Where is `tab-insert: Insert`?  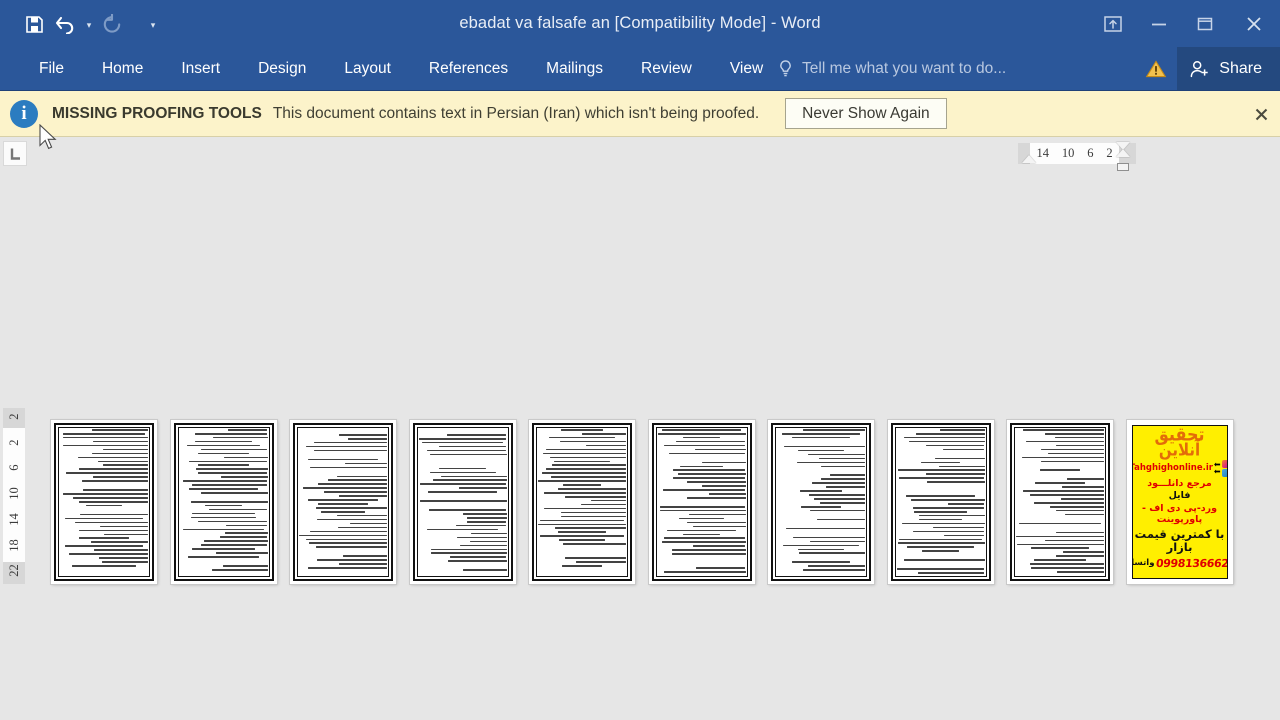 tab-insert: Insert is located at coordinates (200, 68).